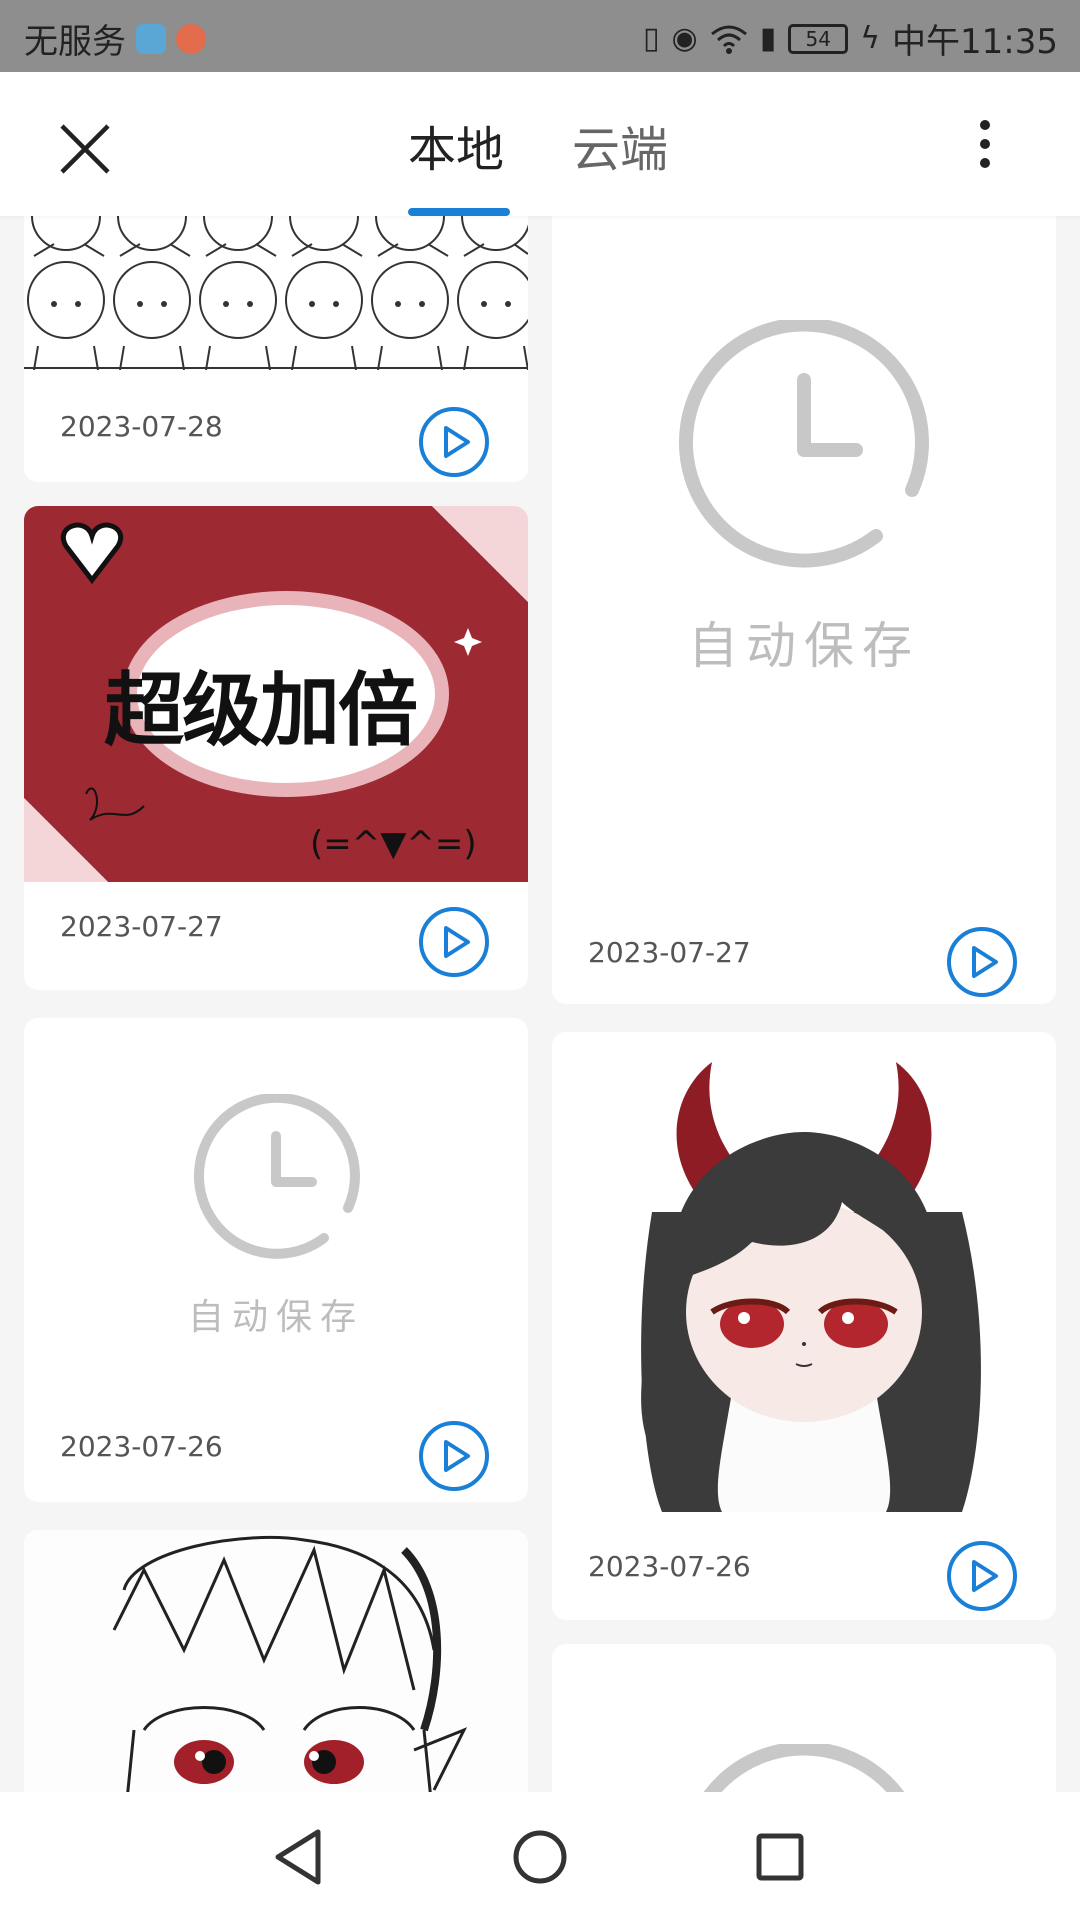 The width and height of the screenshot is (1080, 1920). What do you see at coordinates (191, 38) in the screenshot?
I see `app-notification-icon` at bounding box center [191, 38].